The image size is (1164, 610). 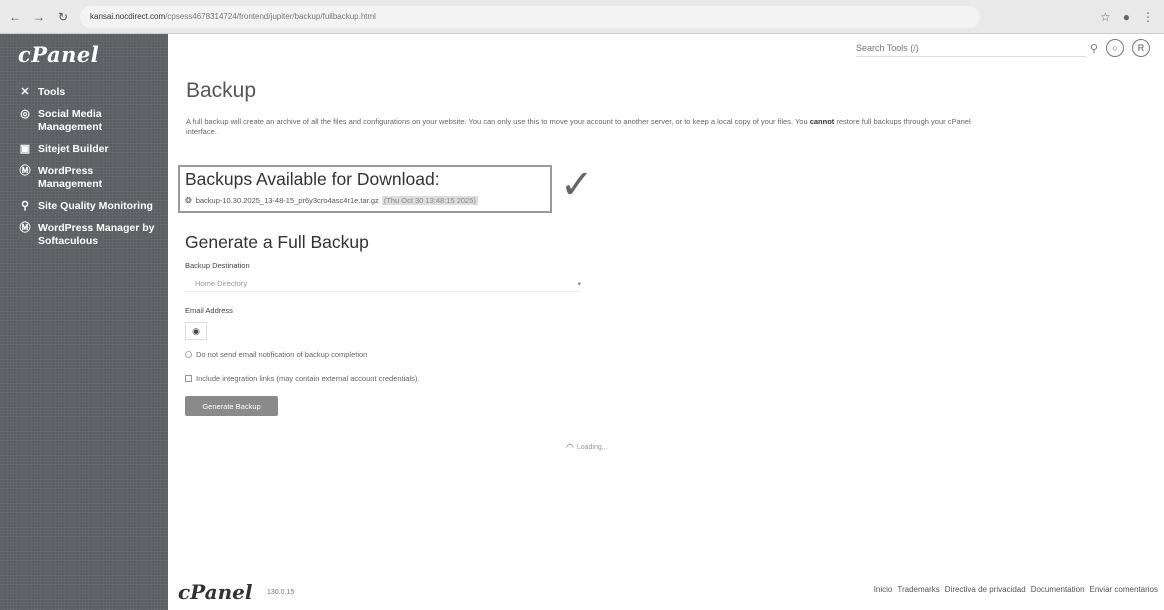 What do you see at coordinates (188, 200) in the screenshot?
I see `download-icon: ❂` at bounding box center [188, 200].